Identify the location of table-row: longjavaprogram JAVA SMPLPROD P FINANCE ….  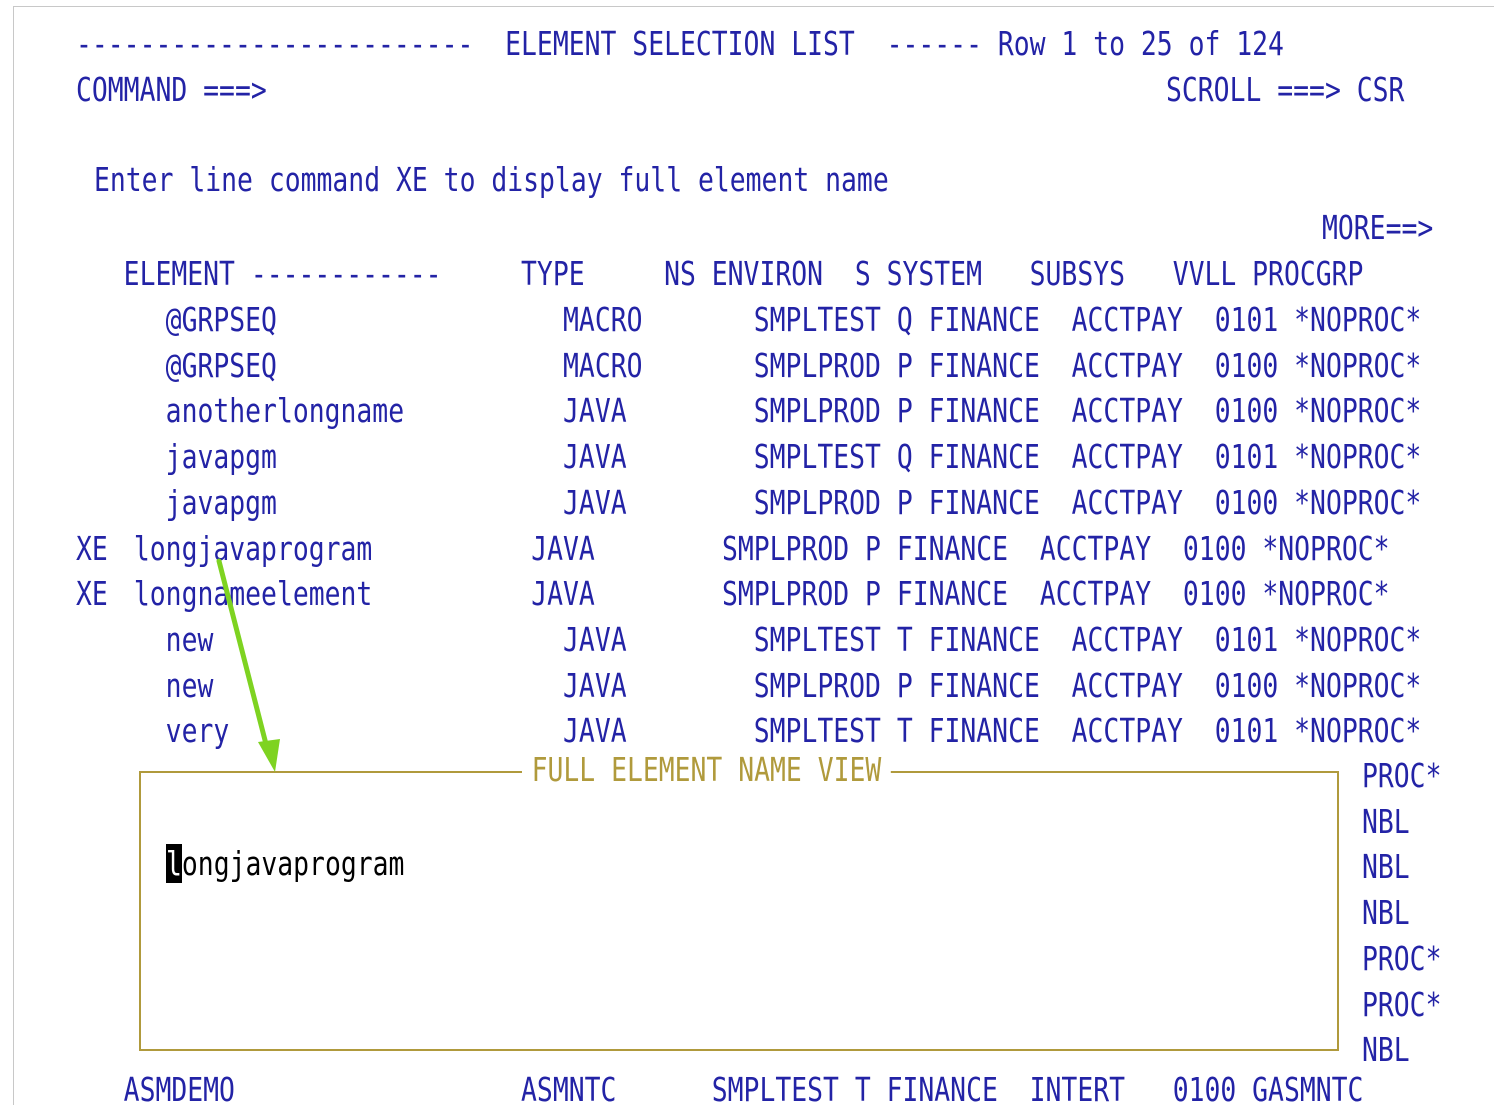
(754, 548).